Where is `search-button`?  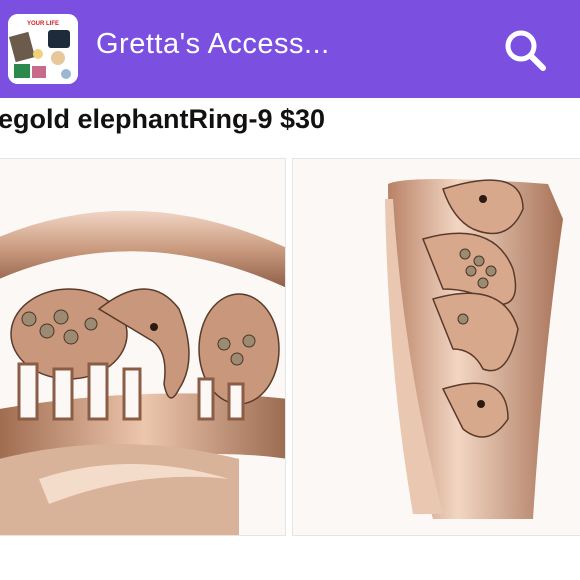
search-button is located at coordinates (526, 50).